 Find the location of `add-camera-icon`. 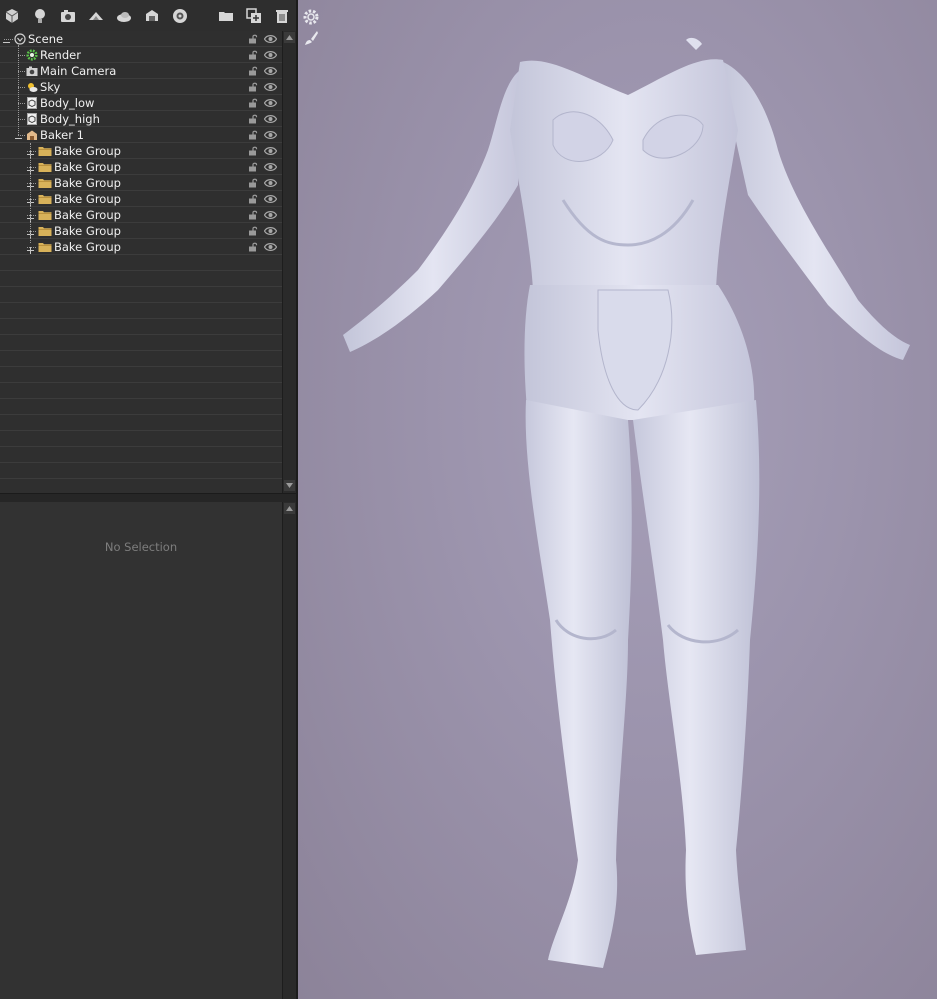

add-camera-icon is located at coordinates (68, 16).